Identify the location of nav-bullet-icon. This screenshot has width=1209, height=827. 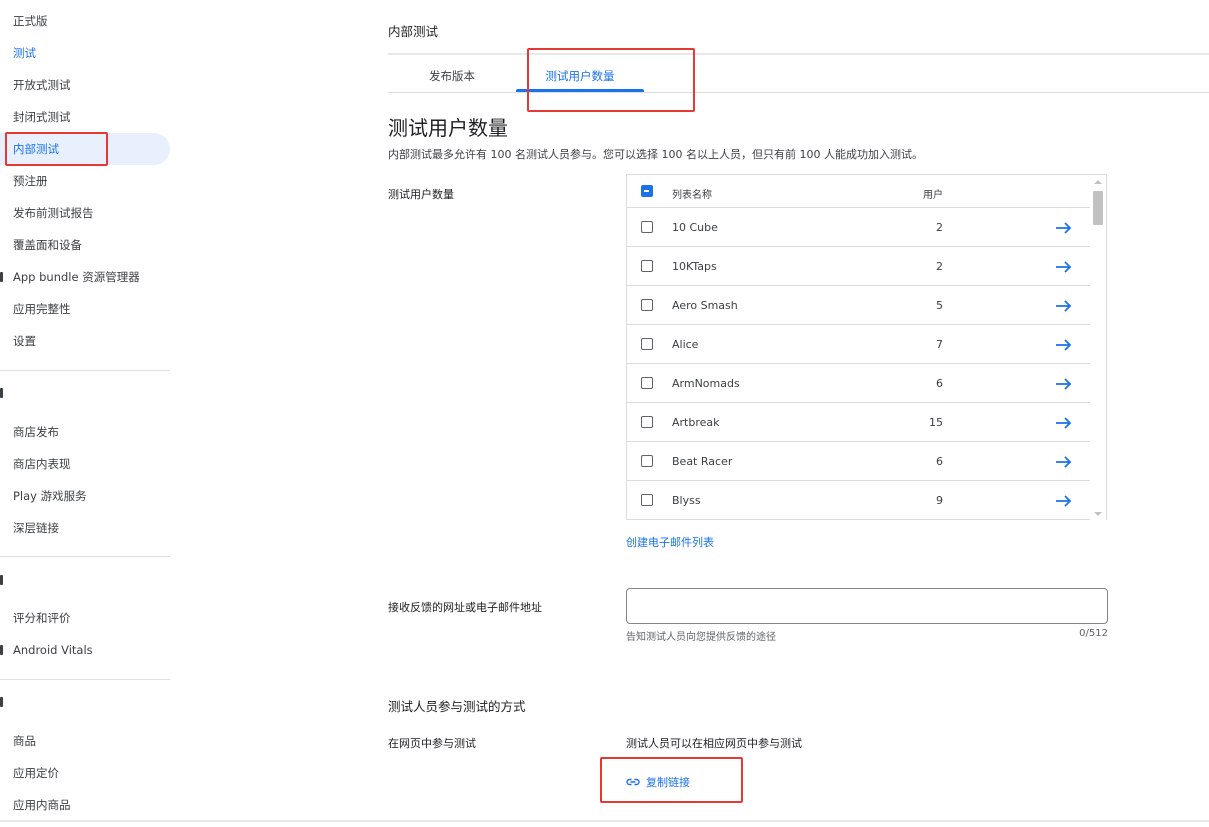
(1, 650).